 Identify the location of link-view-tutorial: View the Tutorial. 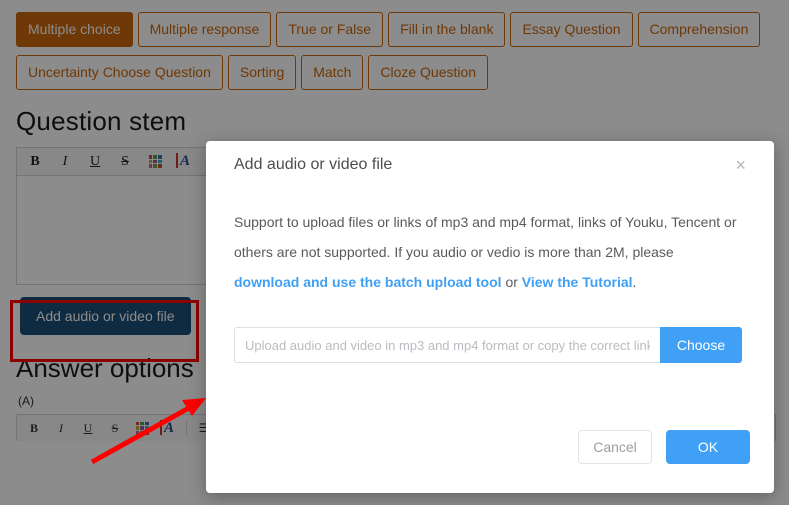
(577, 282).